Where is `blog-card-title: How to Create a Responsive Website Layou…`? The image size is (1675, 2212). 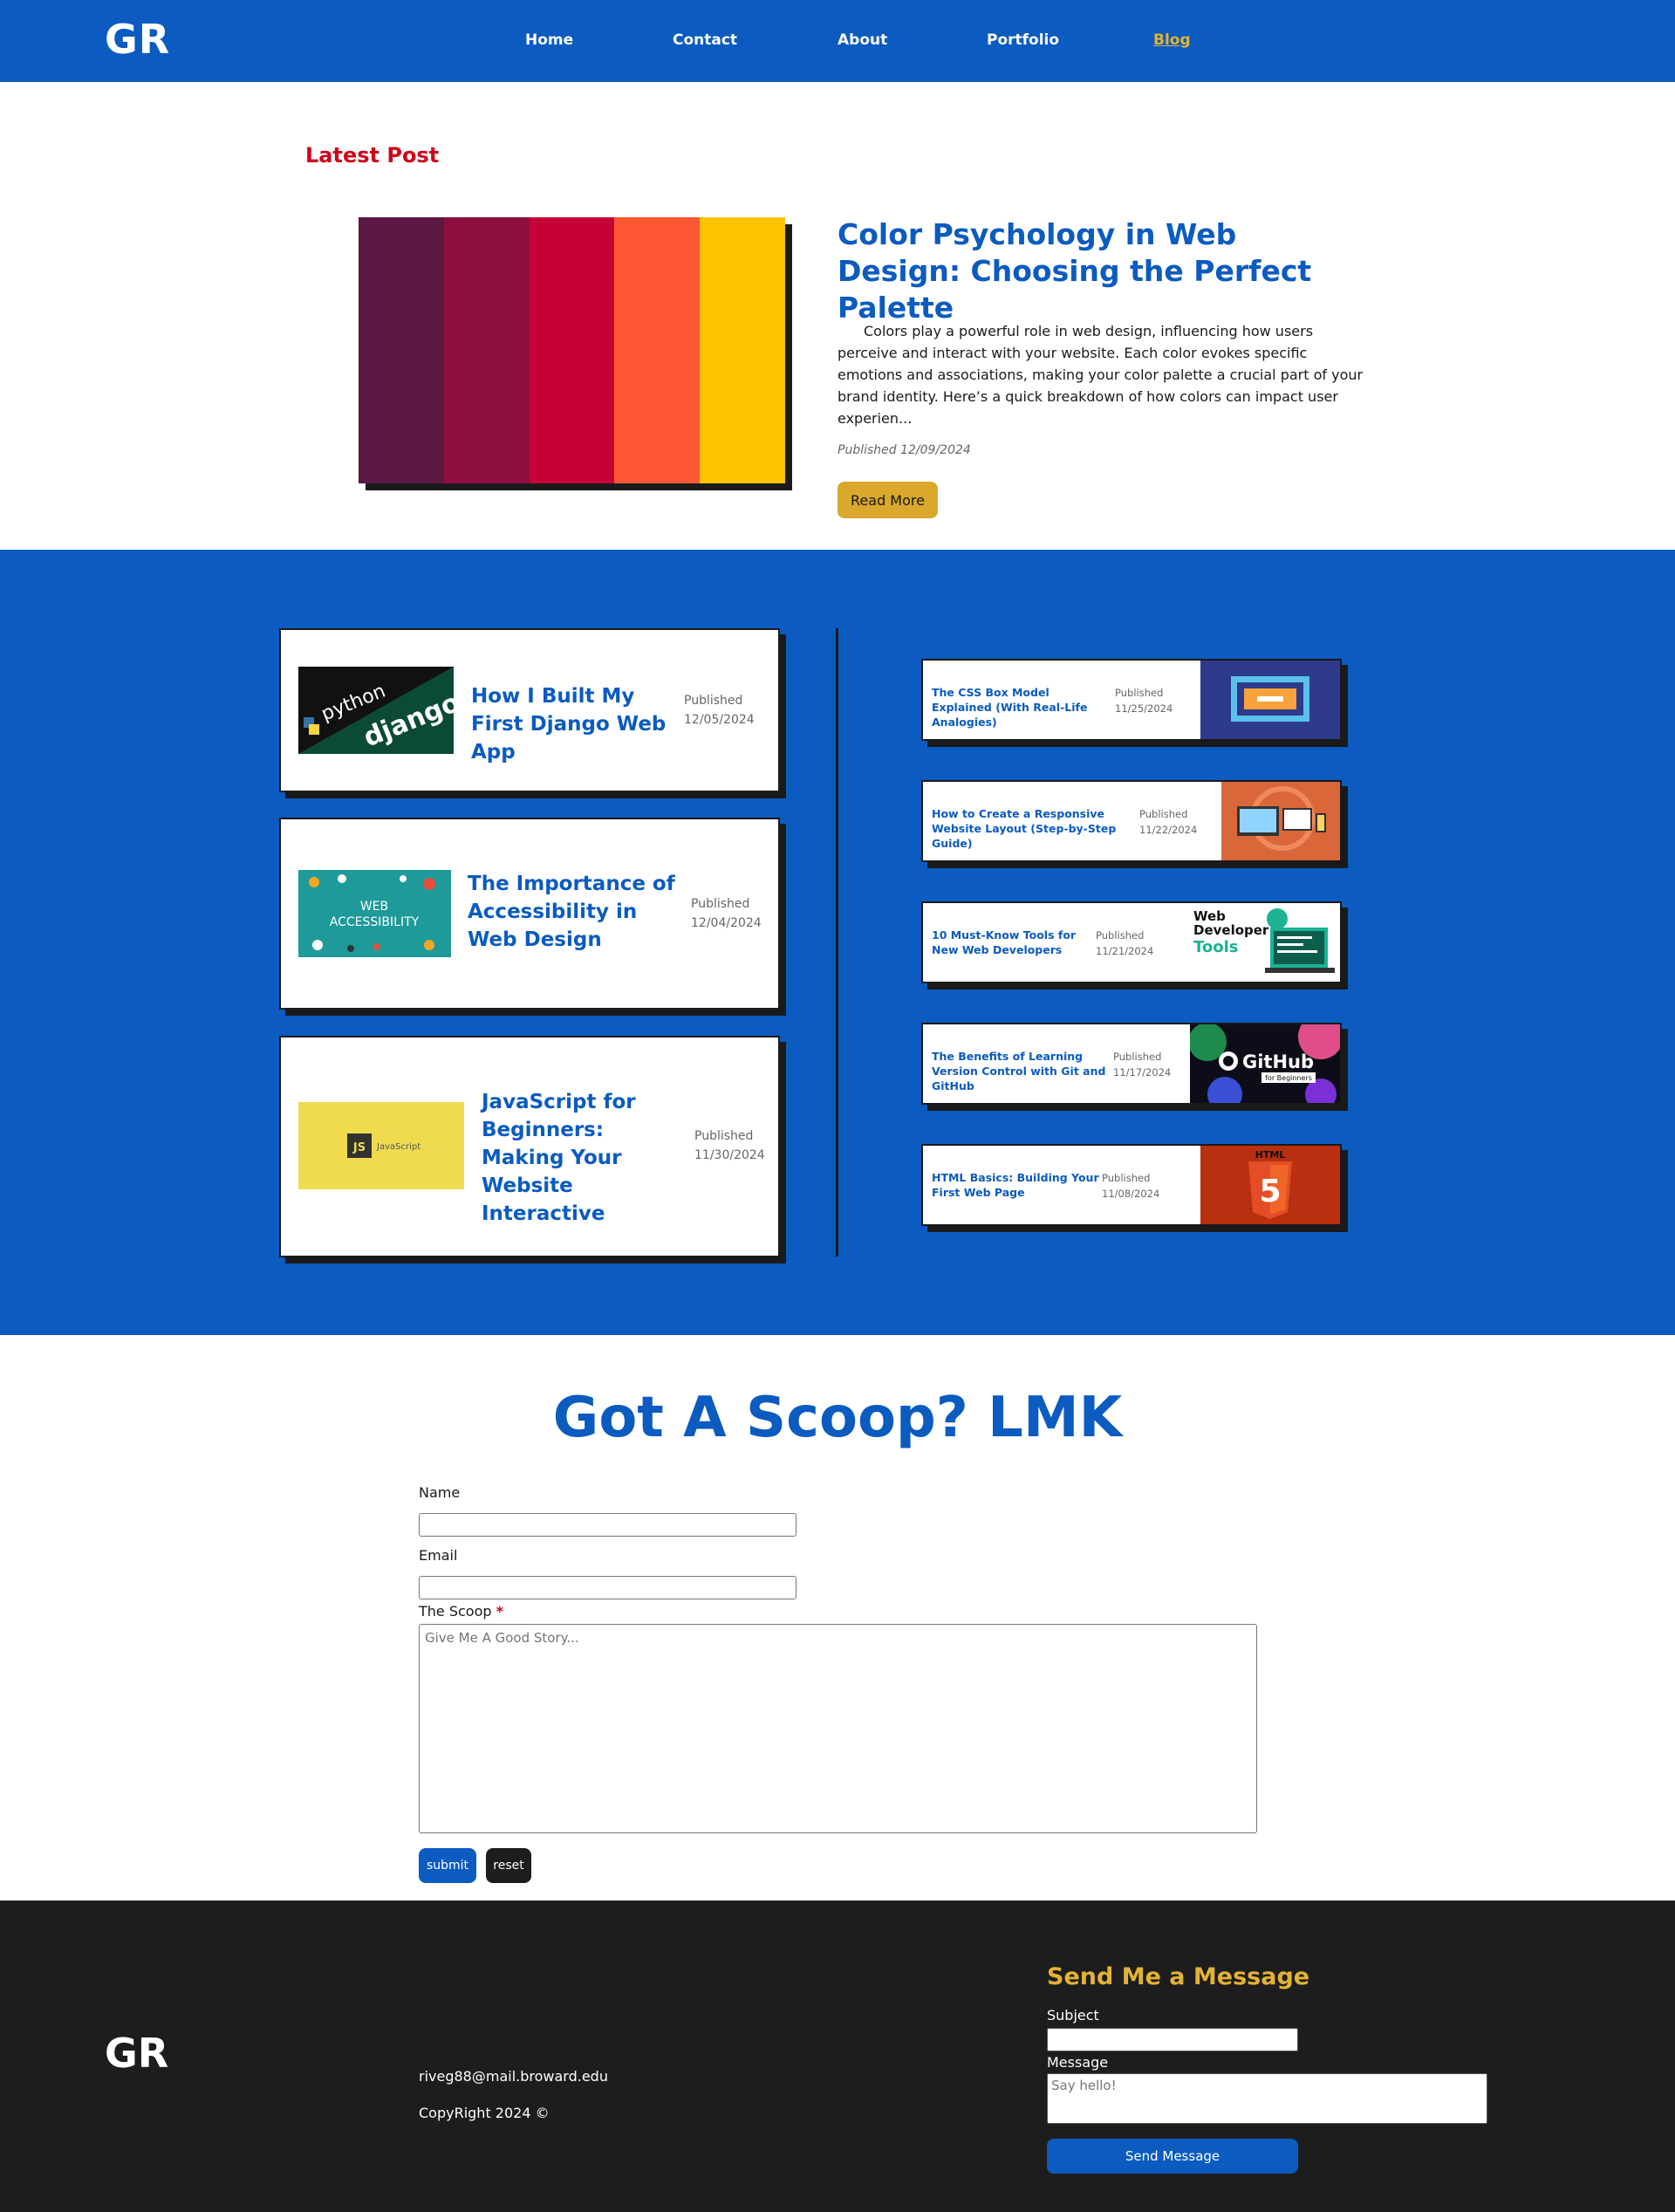 blog-card-title: How to Create a Responsive Website Layou… is located at coordinates (1035, 828).